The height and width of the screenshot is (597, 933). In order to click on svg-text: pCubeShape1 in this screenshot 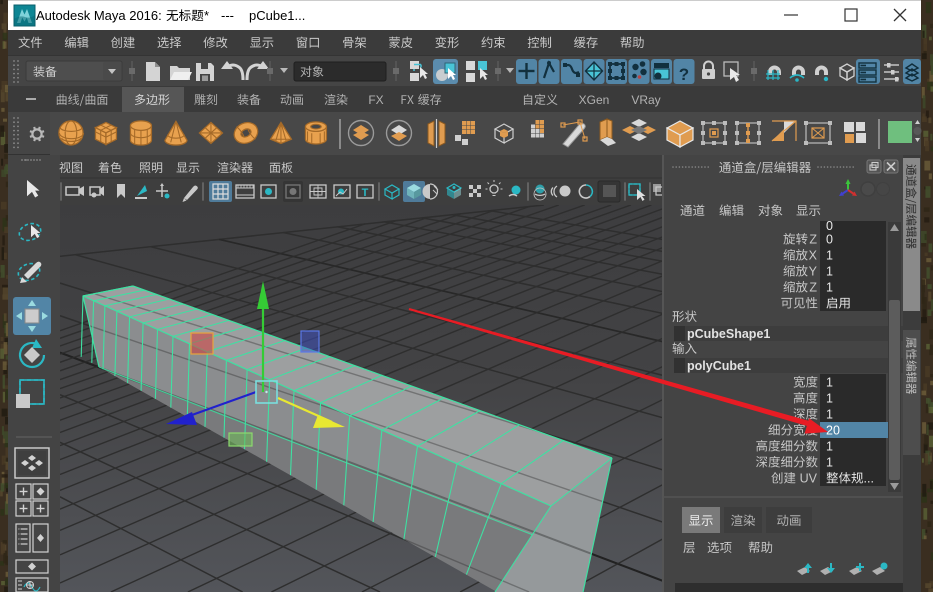, I will do `click(728, 334)`.